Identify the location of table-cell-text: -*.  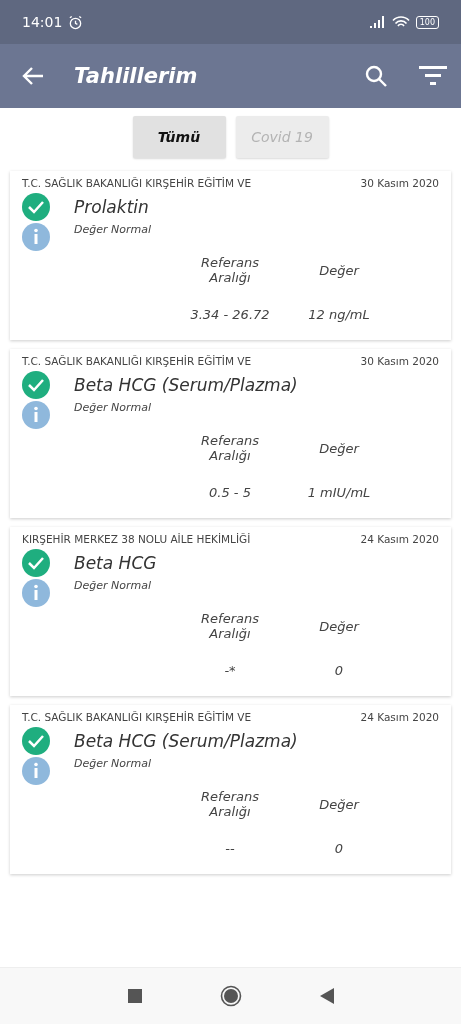
(230, 670).